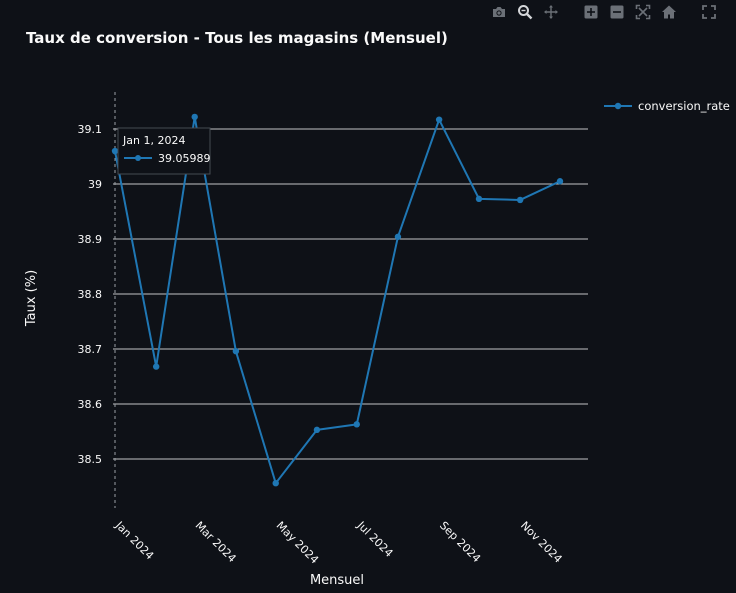  I want to click on y-tick-label: 39, so click(95, 184).